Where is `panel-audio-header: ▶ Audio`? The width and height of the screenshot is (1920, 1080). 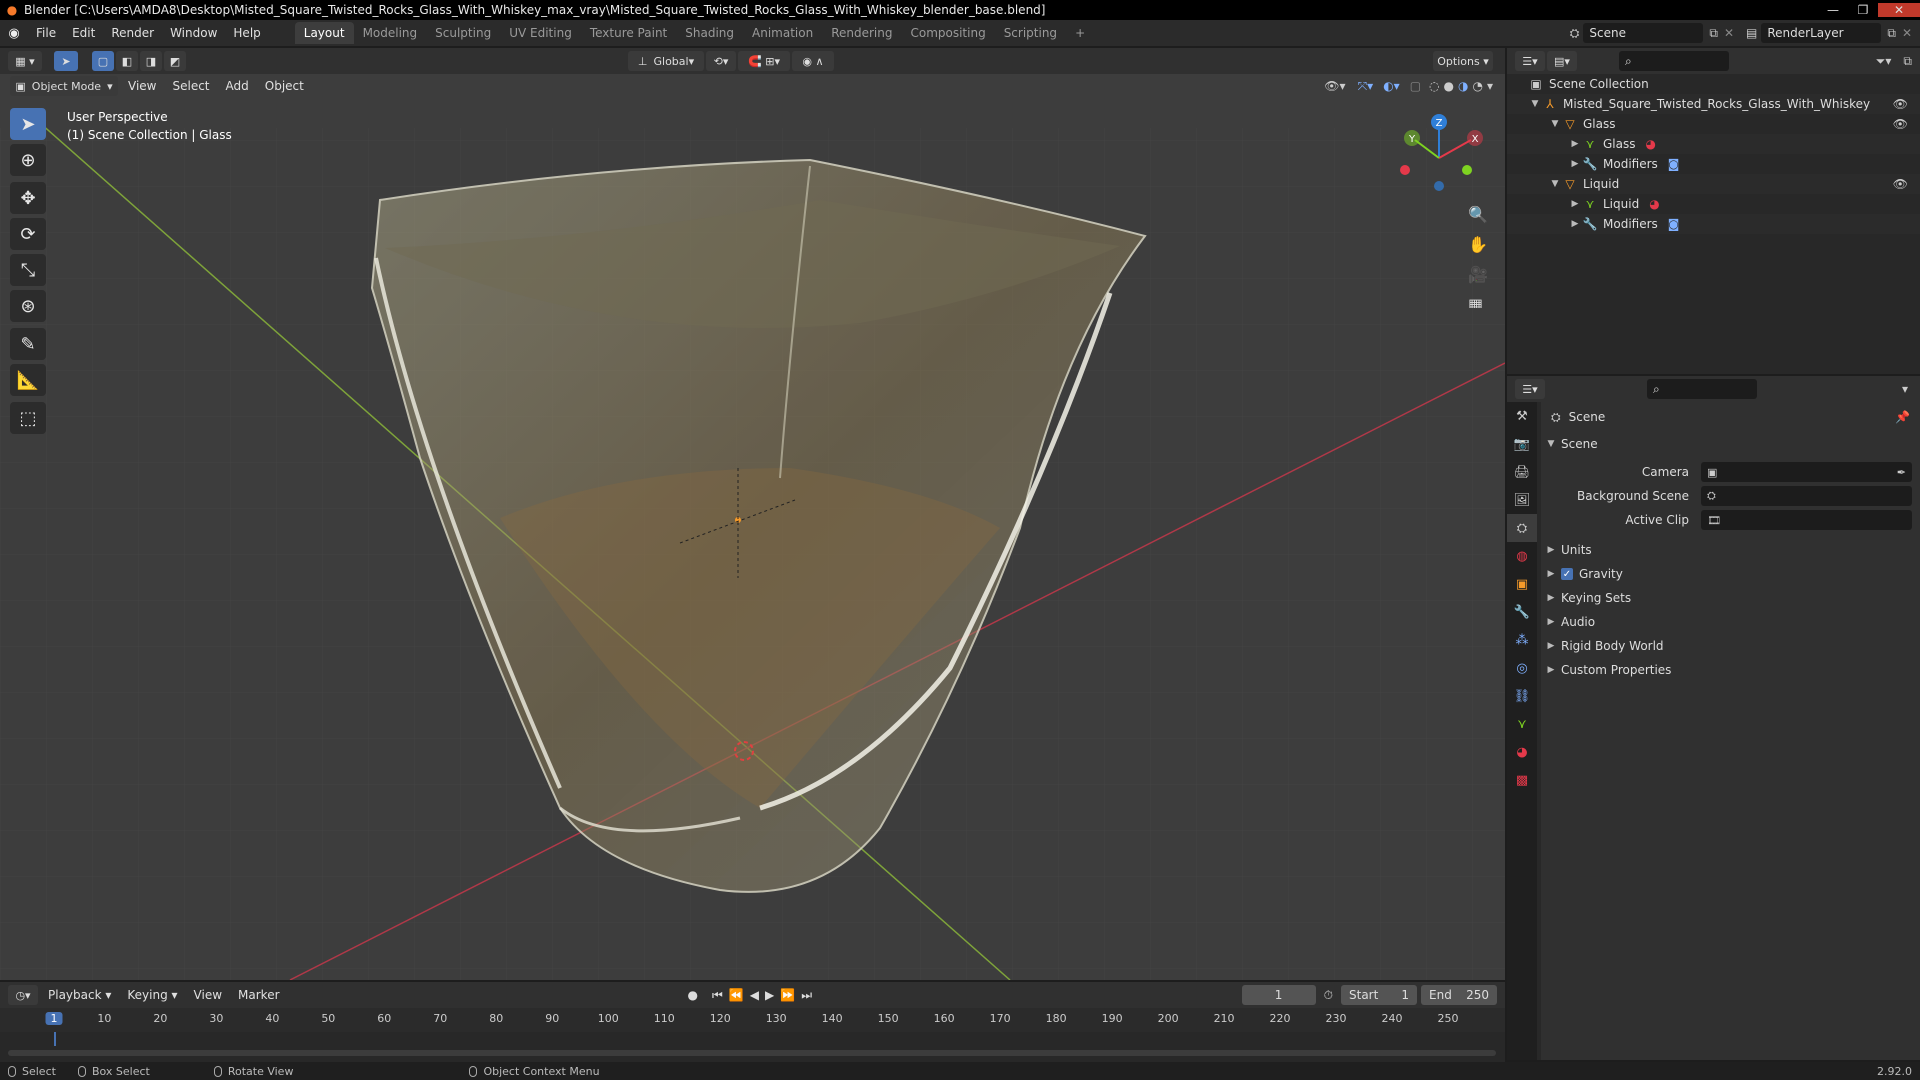
panel-audio-header: ▶ Audio is located at coordinates (1730, 622).